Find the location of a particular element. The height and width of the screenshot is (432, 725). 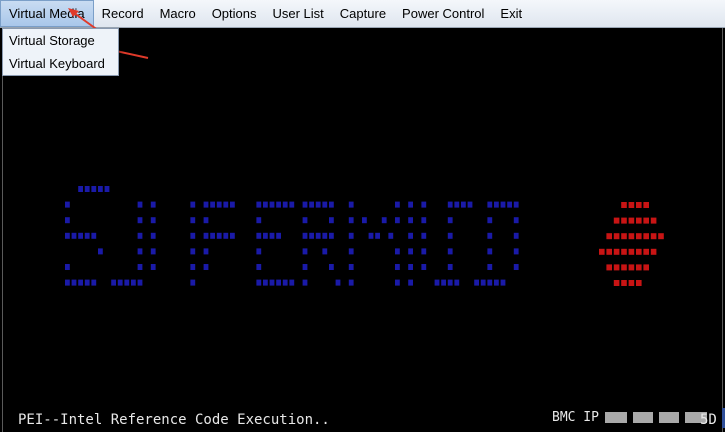

menu-macro: Macro is located at coordinates (178, 13).